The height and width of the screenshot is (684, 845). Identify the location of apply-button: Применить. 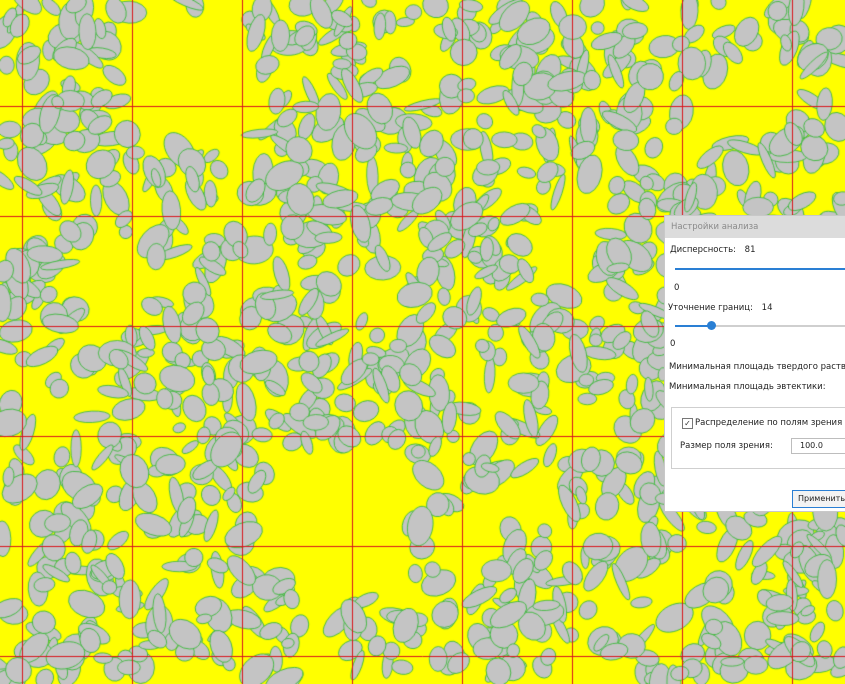
(818, 499).